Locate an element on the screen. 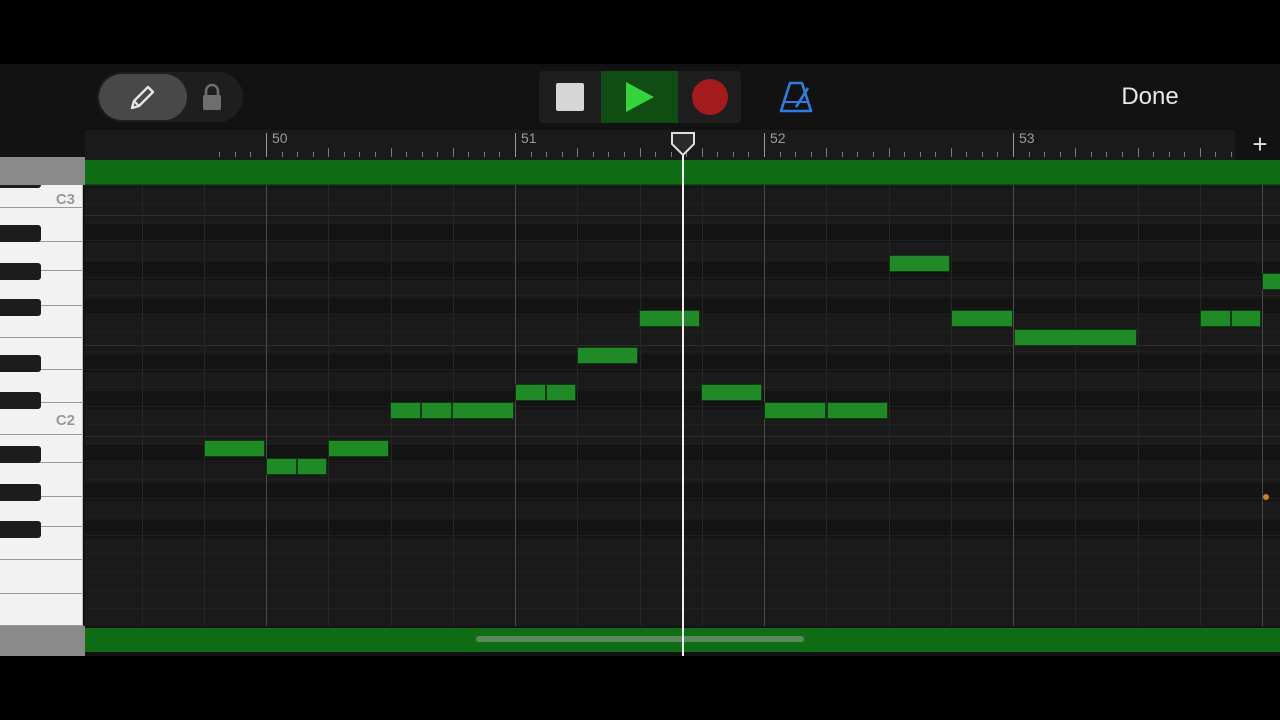  metronome-icon is located at coordinates (796, 97).